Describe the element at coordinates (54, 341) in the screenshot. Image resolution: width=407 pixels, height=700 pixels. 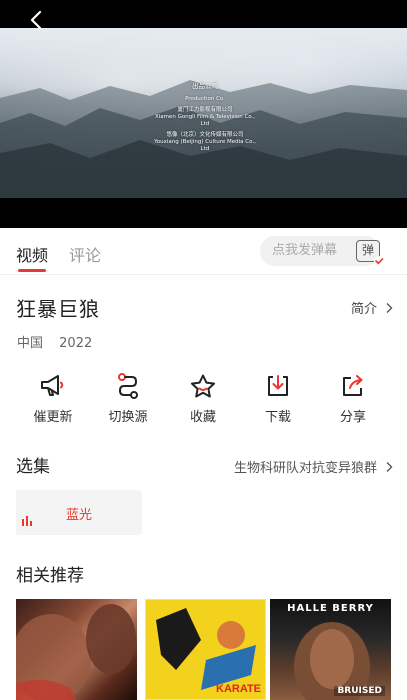
I see `movie-meta: 中国 2022` at that location.